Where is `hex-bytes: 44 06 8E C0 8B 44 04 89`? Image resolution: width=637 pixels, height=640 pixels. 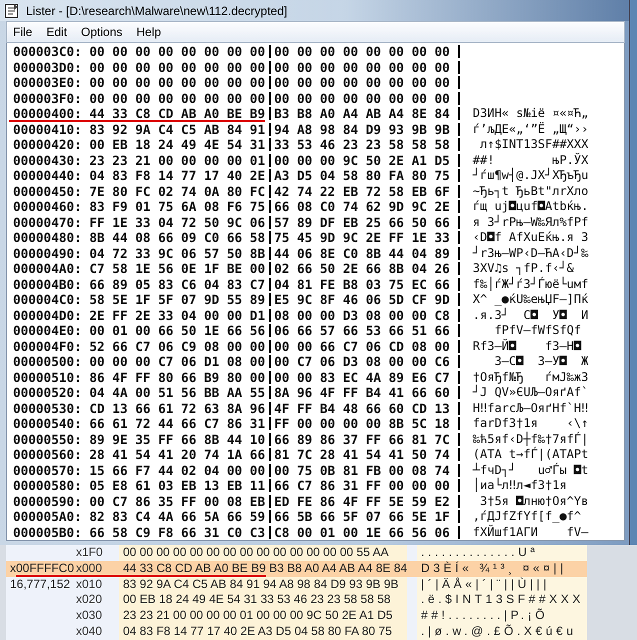 hex-bytes: 44 06 8E C0 8B 44 04 89 is located at coordinates (362, 253).